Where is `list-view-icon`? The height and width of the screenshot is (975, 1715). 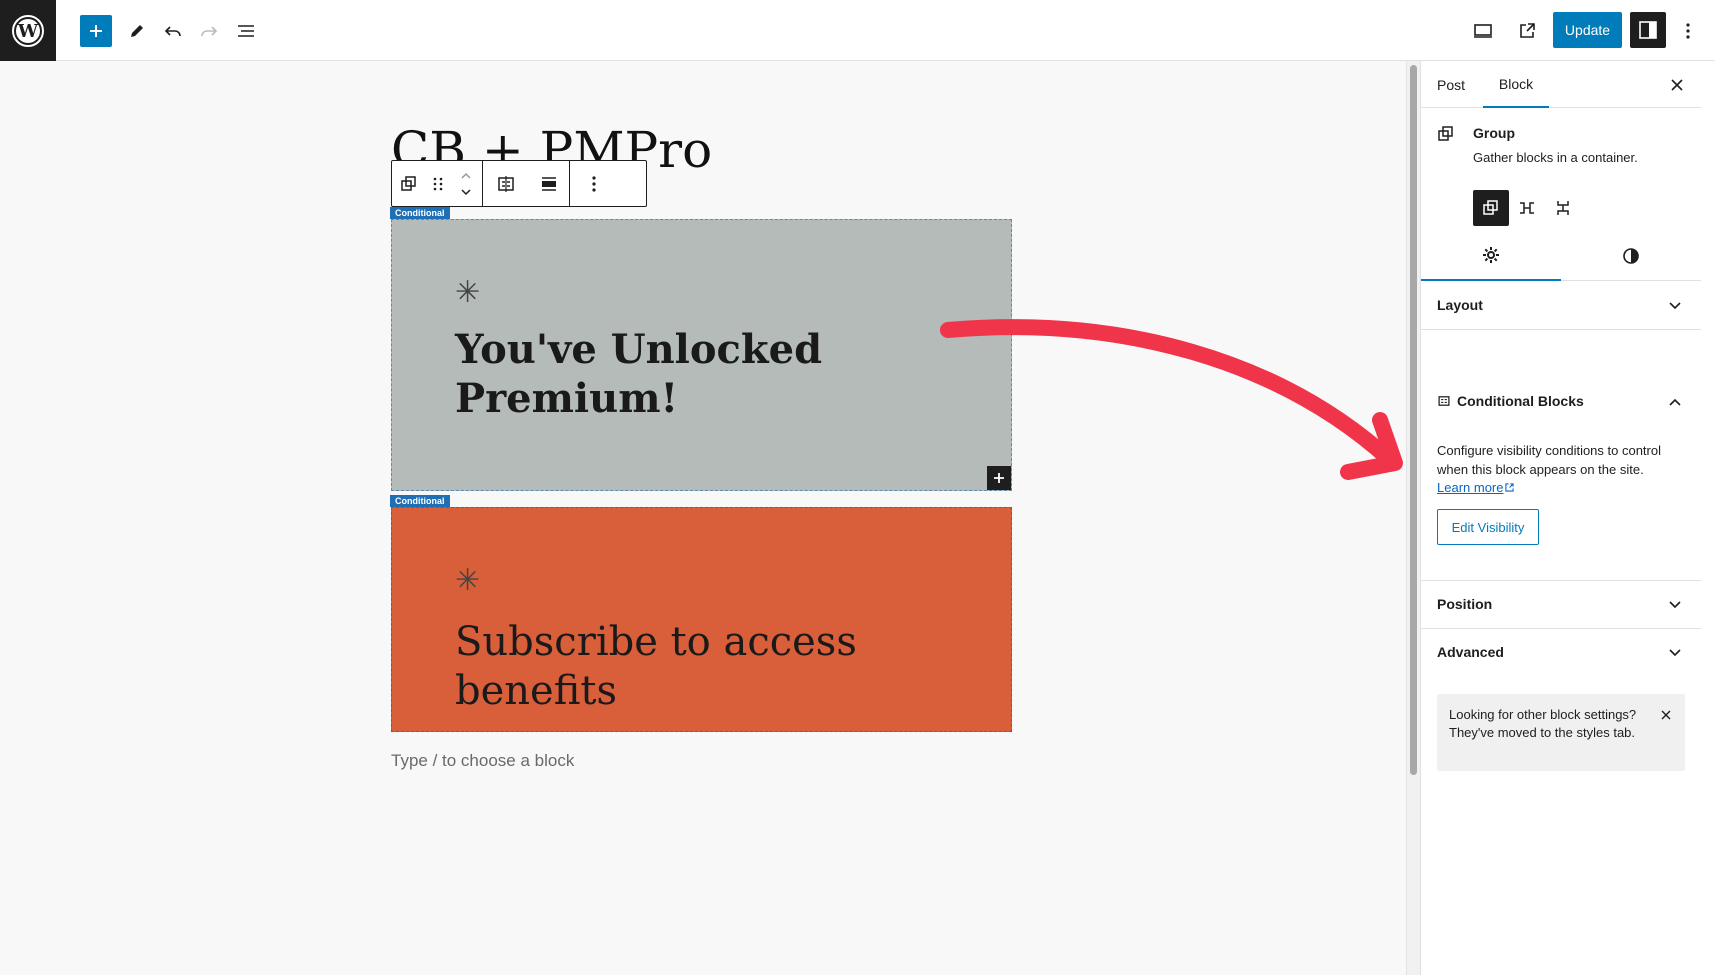 list-view-icon is located at coordinates (246, 31).